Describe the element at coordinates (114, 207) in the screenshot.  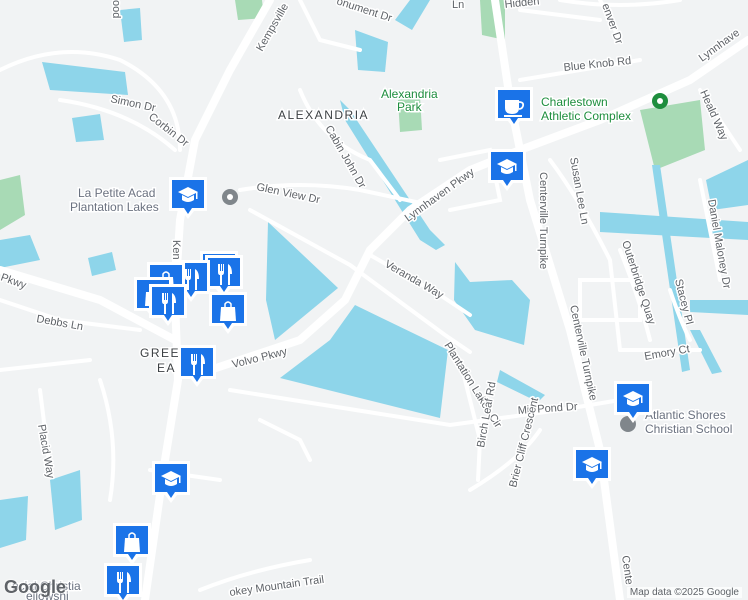
I see `la-petite-label-2: Plantation Lakes` at that location.